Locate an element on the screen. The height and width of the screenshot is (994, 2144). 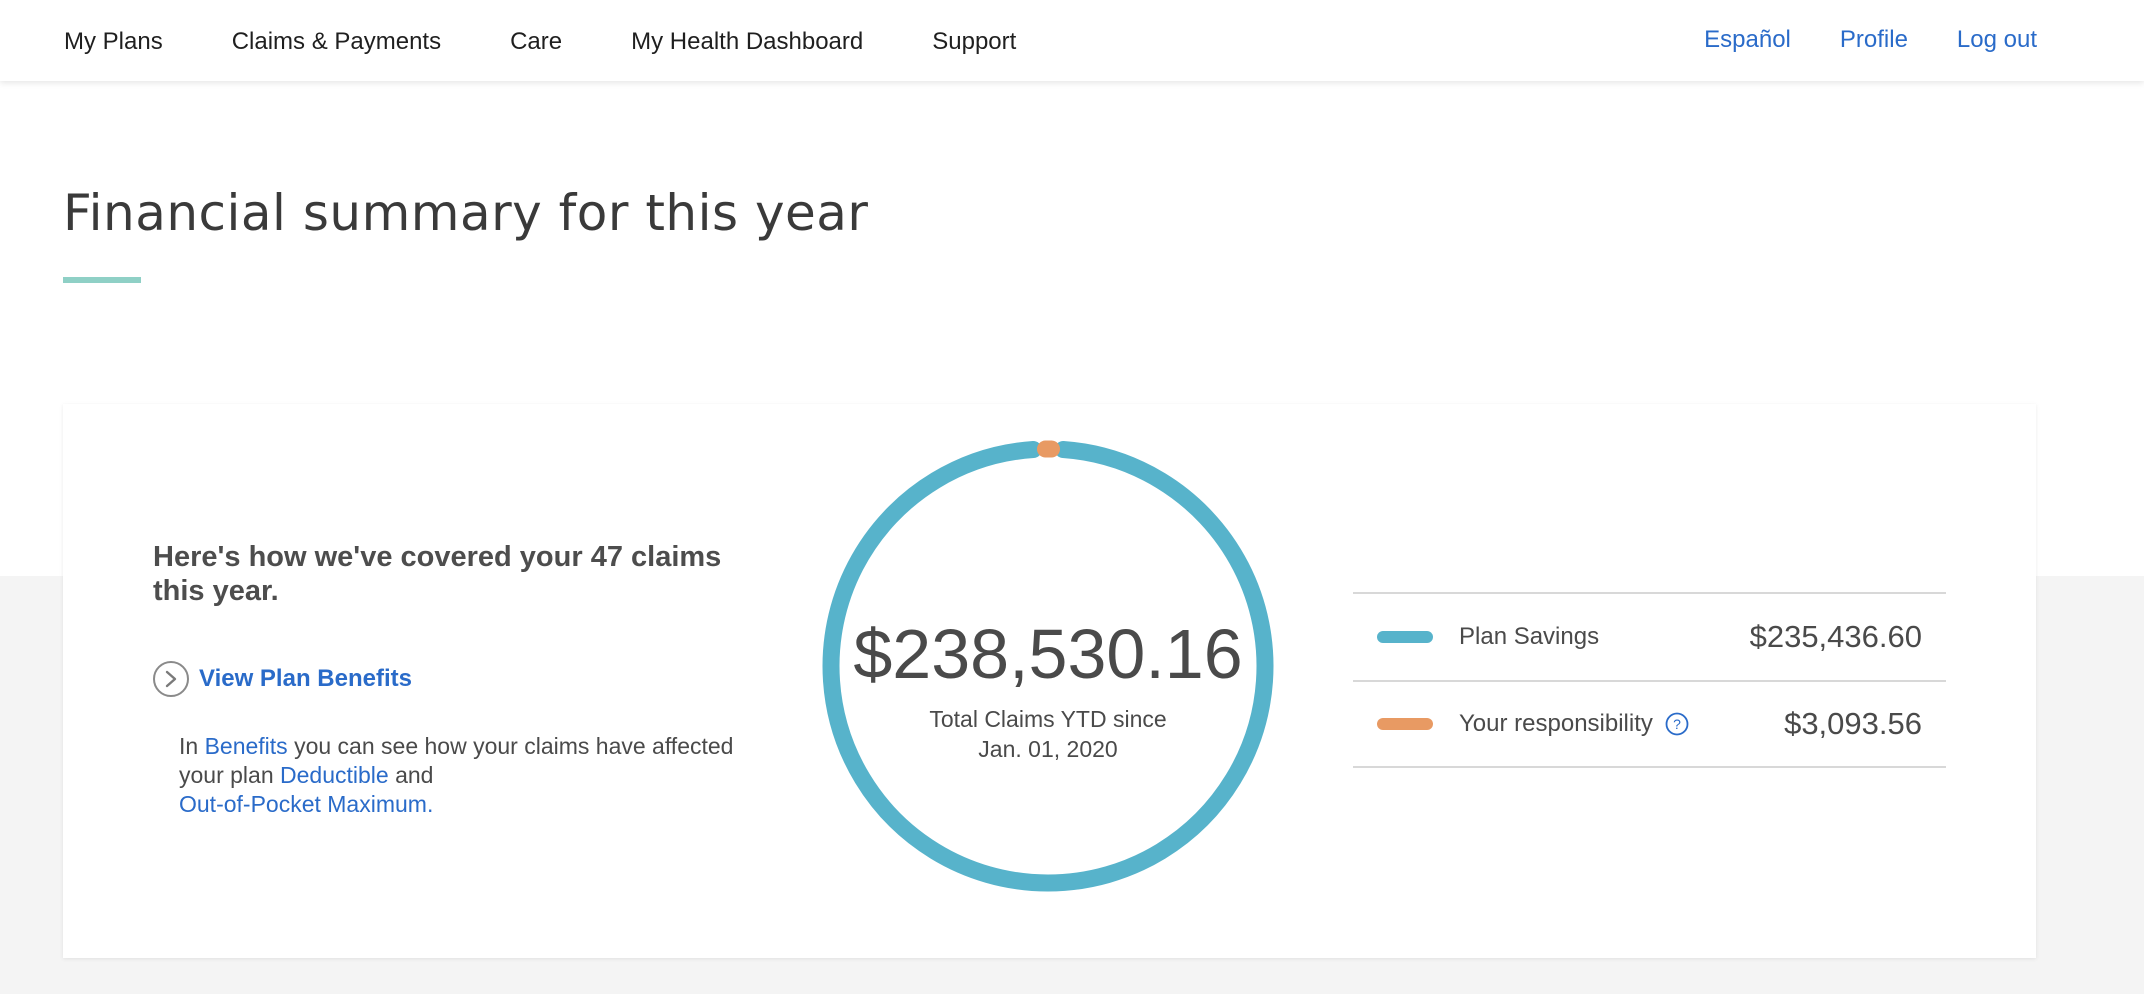
title-accent-rule is located at coordinates (102, 280).